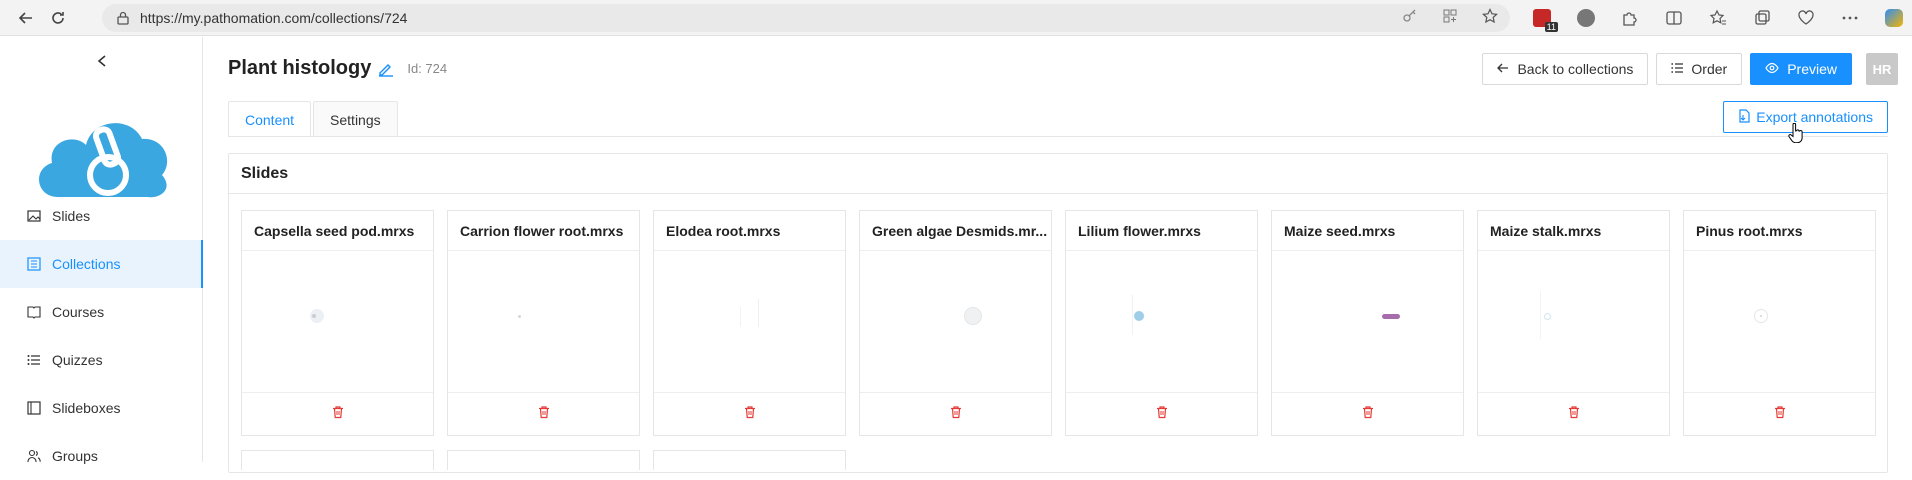  I want to click on slide-card: Maize seed.mrxs, so click(1367, 323).